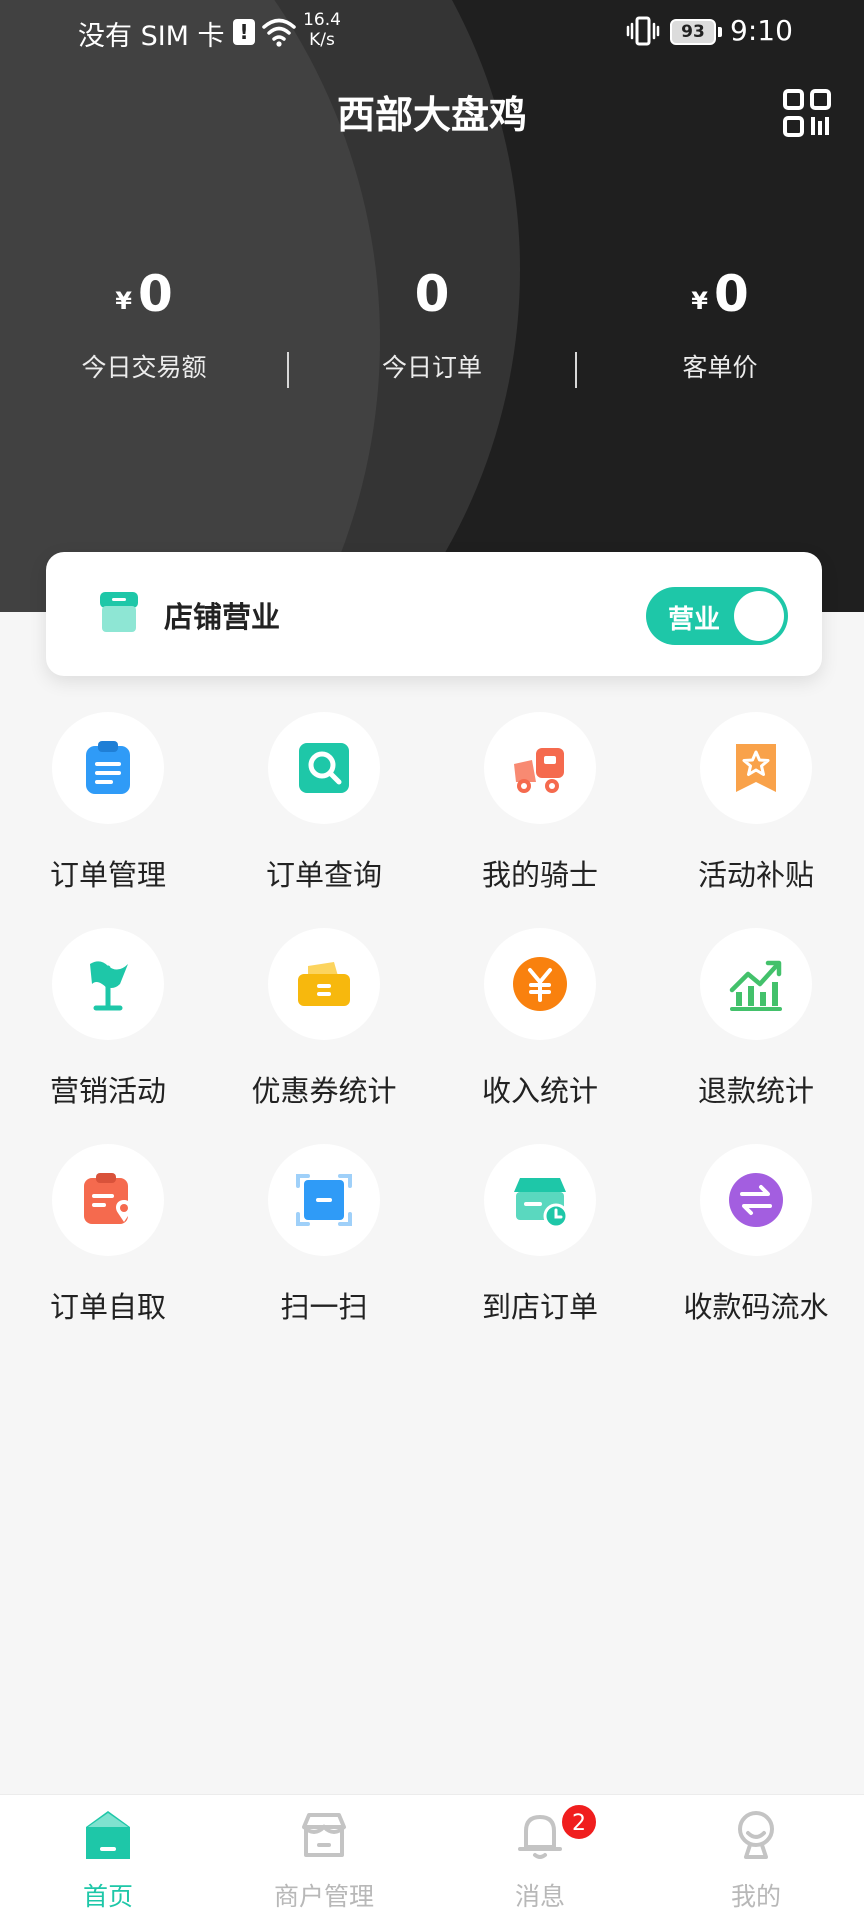  I want to click on profile-icon, so click(756, 1835).